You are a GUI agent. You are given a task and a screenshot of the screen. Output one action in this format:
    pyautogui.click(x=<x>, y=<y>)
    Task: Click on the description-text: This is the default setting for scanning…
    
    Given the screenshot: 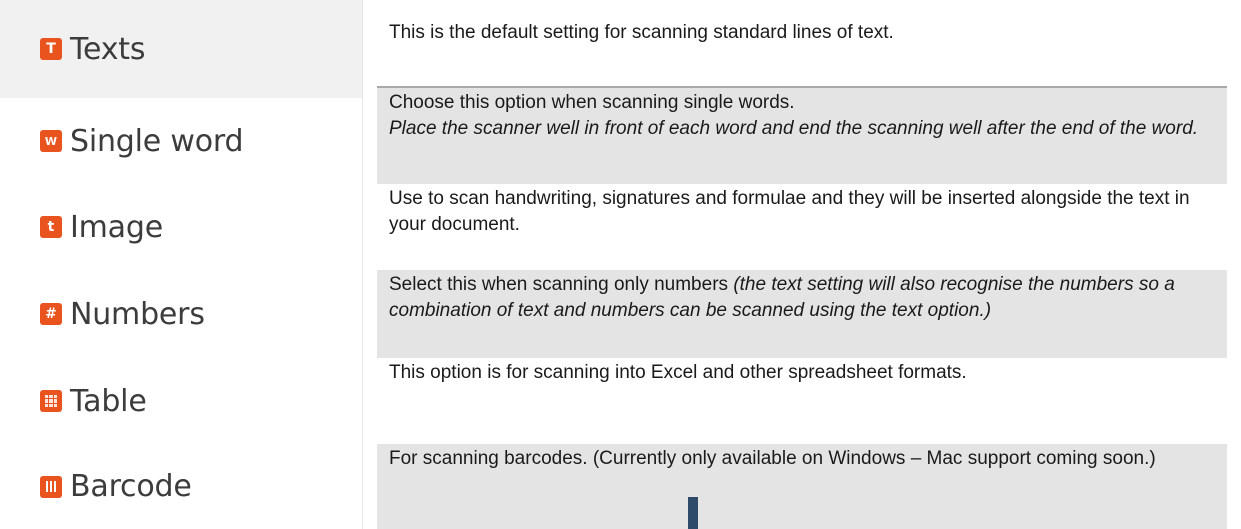 What is the action you would take?
    pyautogui.click(x=641, y=32)
    